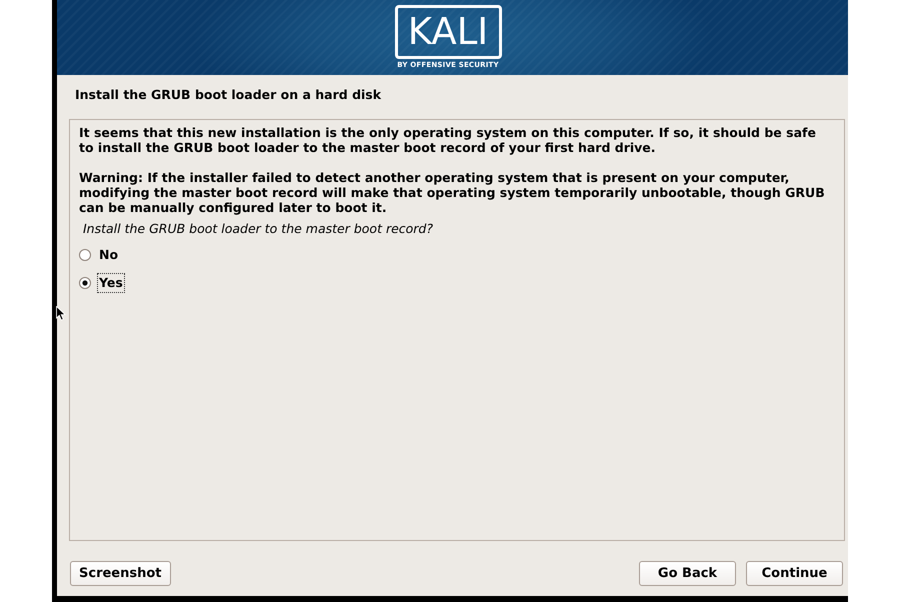 The image size is (900, 602). I want to click on continue-button: Continue, so click(794, 573).